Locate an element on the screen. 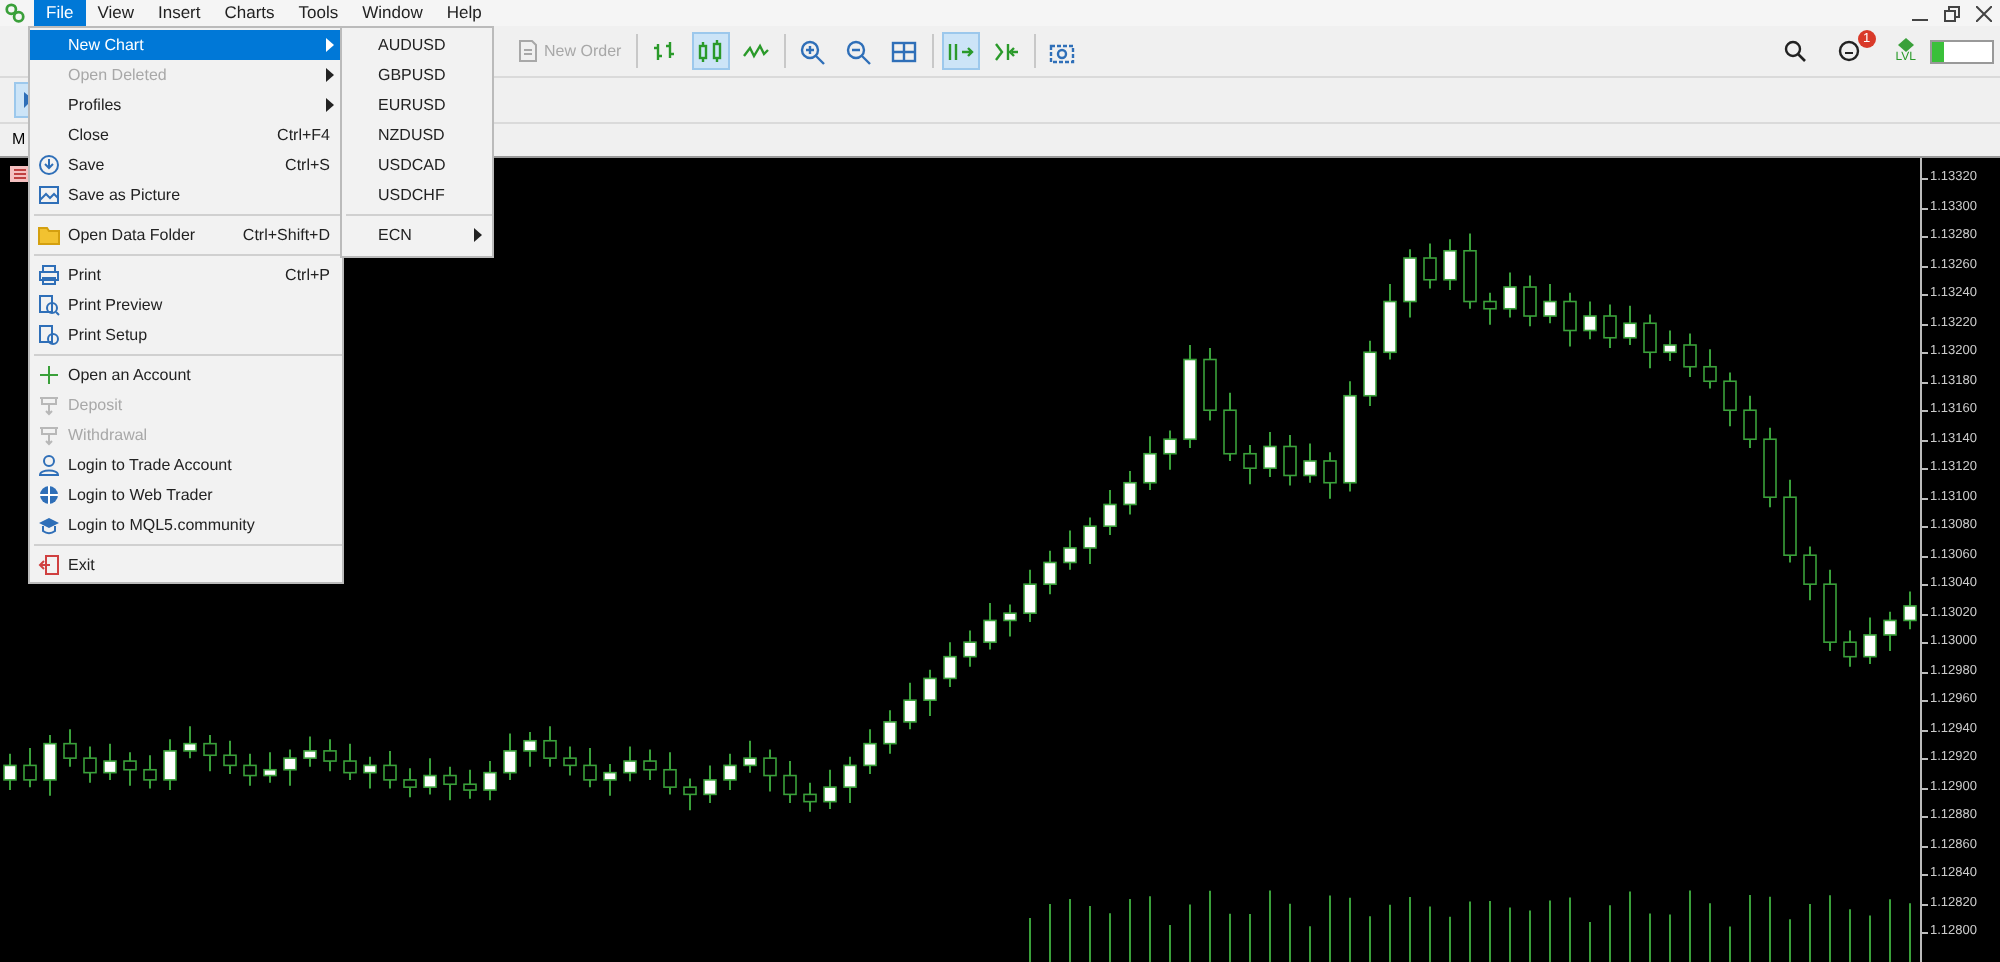 The image size is (2000, 962). chart-tab: M is located at coordinates (19, 140).